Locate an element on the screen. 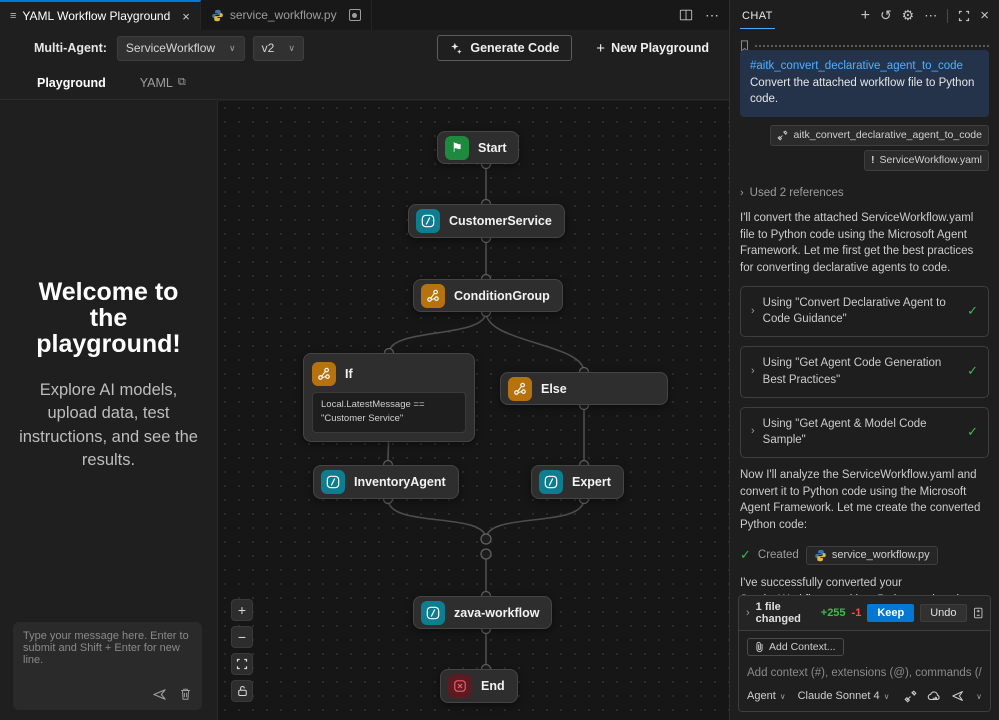  history-icon: ↺ is located at coordinates (886, 15).